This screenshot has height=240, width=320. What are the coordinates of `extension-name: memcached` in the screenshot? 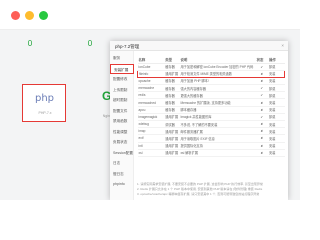 It's located at (151, 102).